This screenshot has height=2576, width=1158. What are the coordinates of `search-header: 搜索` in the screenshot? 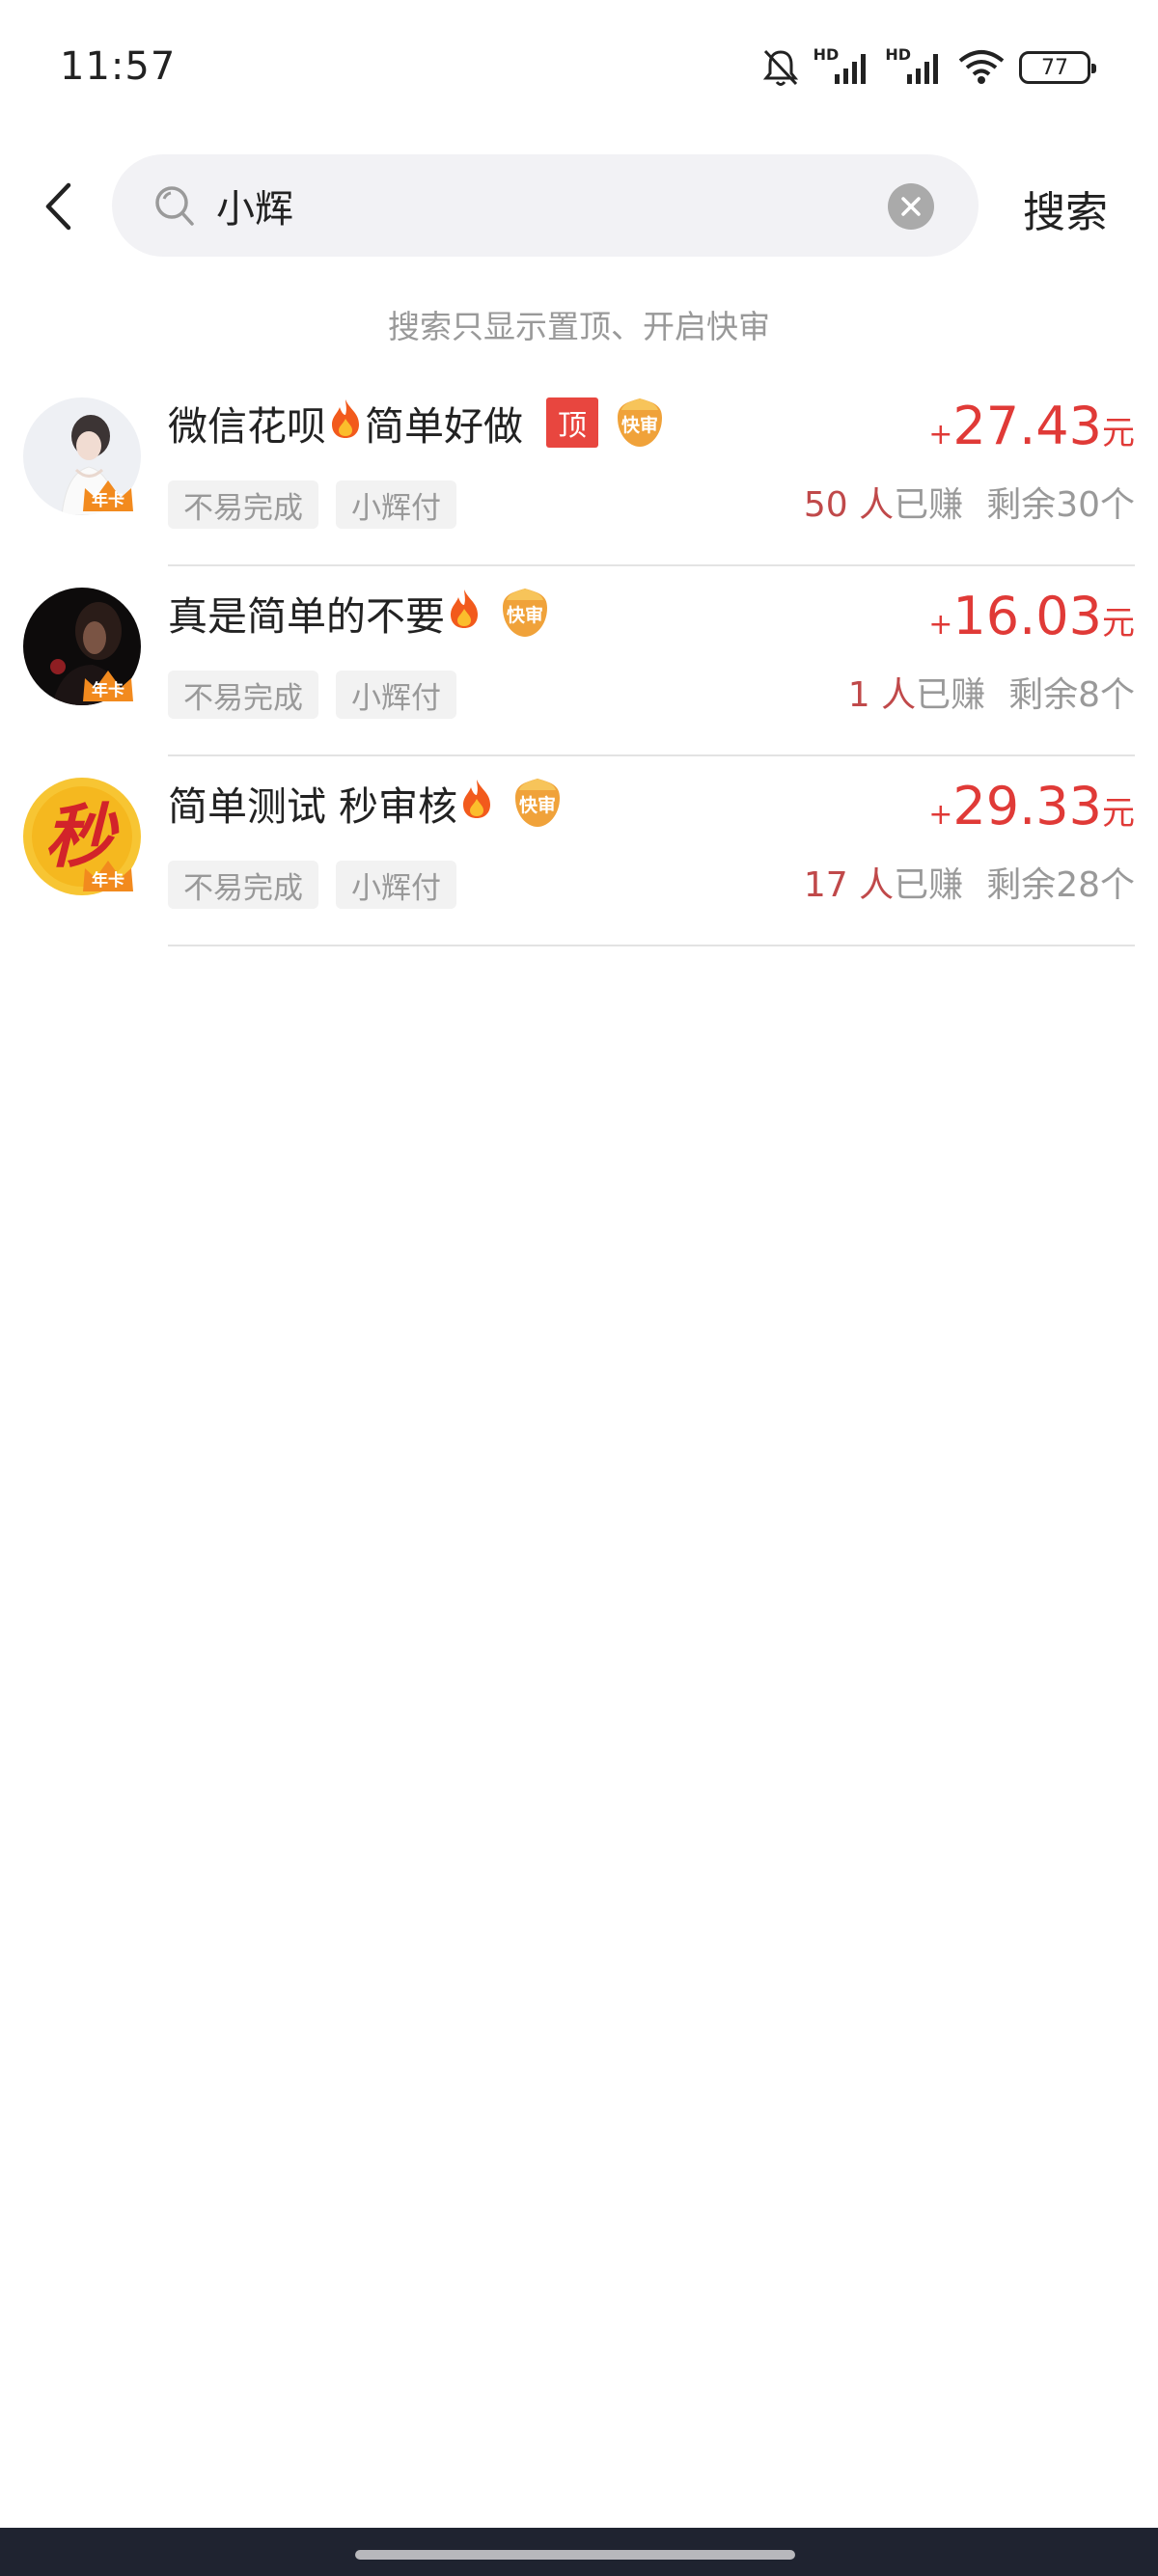 It's located at (579, 206).